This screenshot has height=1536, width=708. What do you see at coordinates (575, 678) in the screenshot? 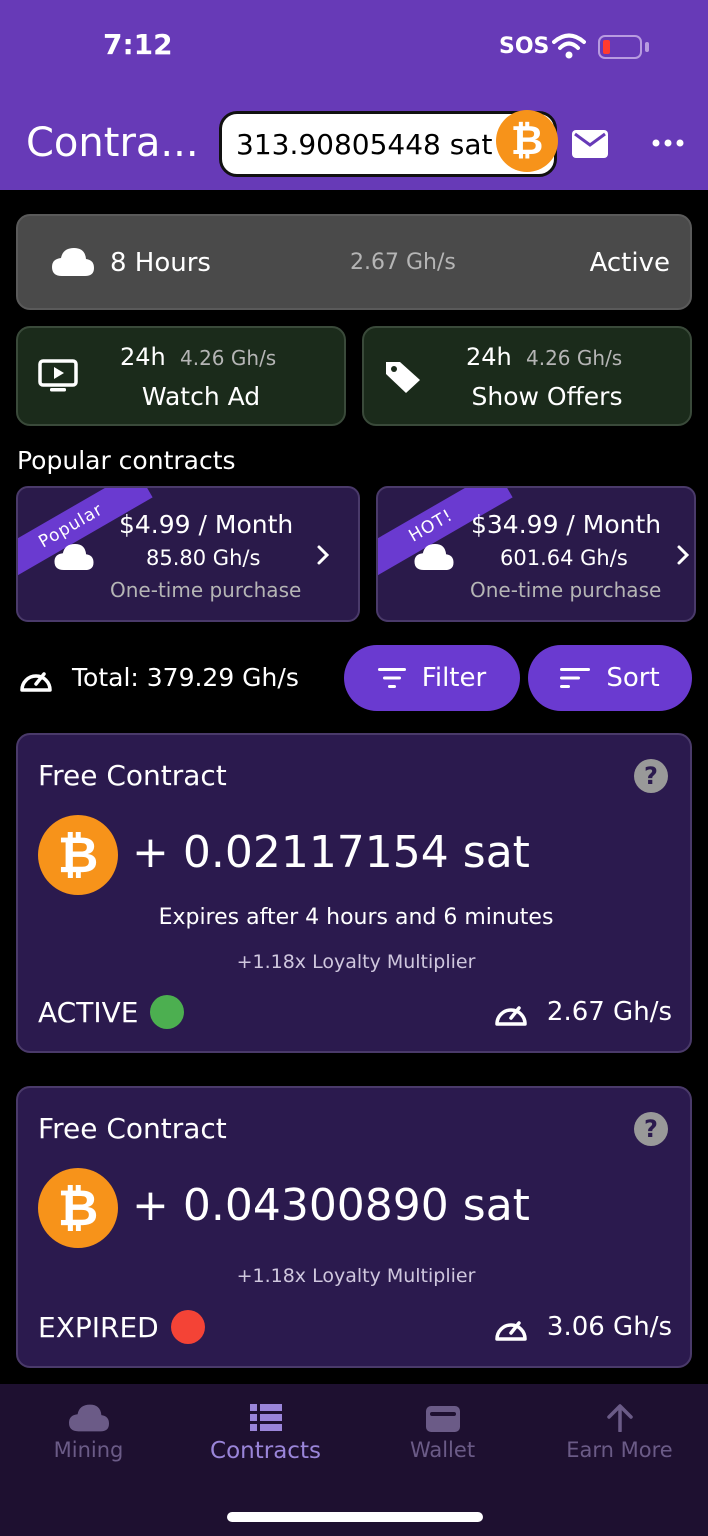
I see `sort-icon` at bounding box center [575, 678].